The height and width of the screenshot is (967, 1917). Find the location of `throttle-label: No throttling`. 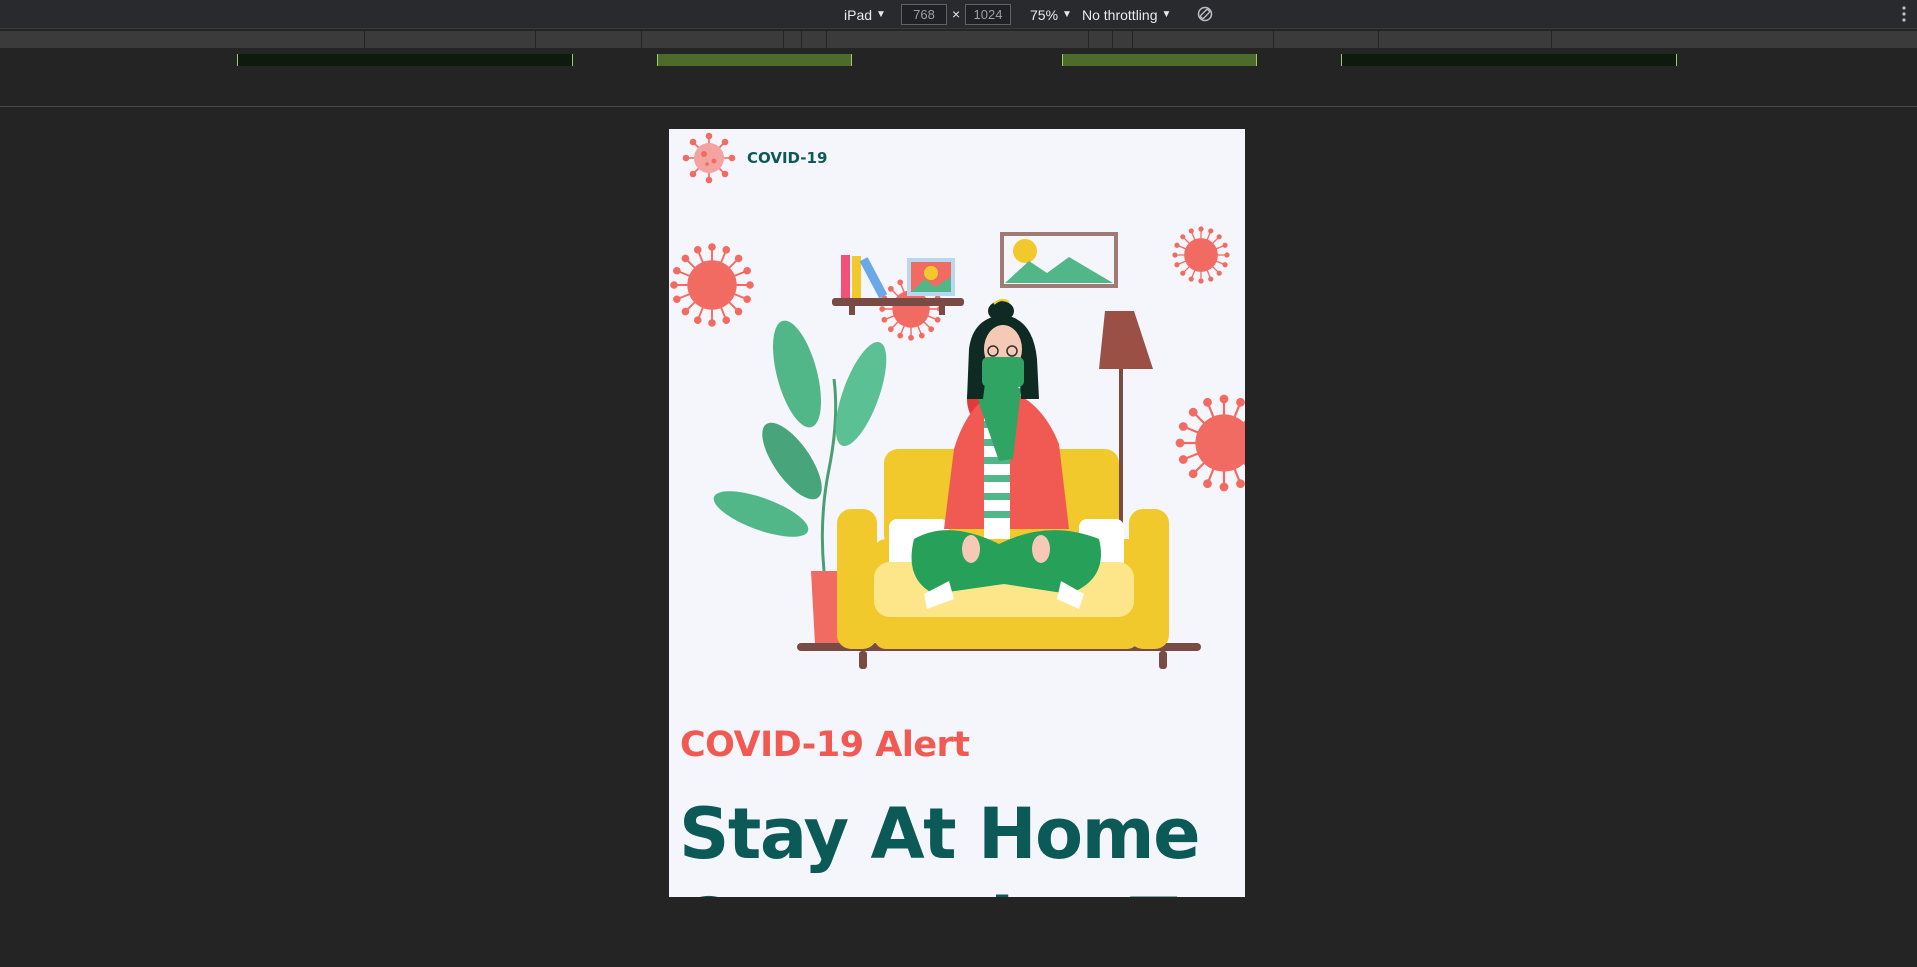

throttle-label: No throttling is located at coordinates (1120, 15).